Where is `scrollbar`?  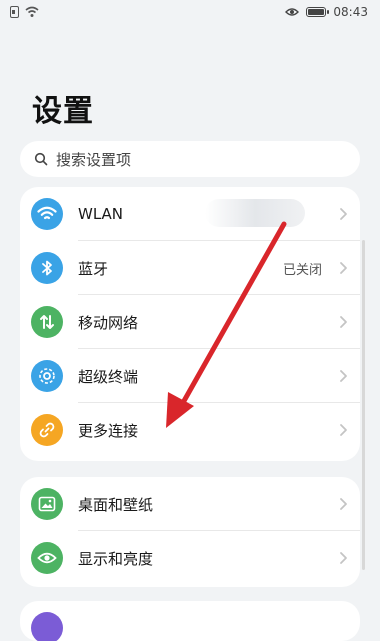 scrollbar is located at coordinates (363, 405).